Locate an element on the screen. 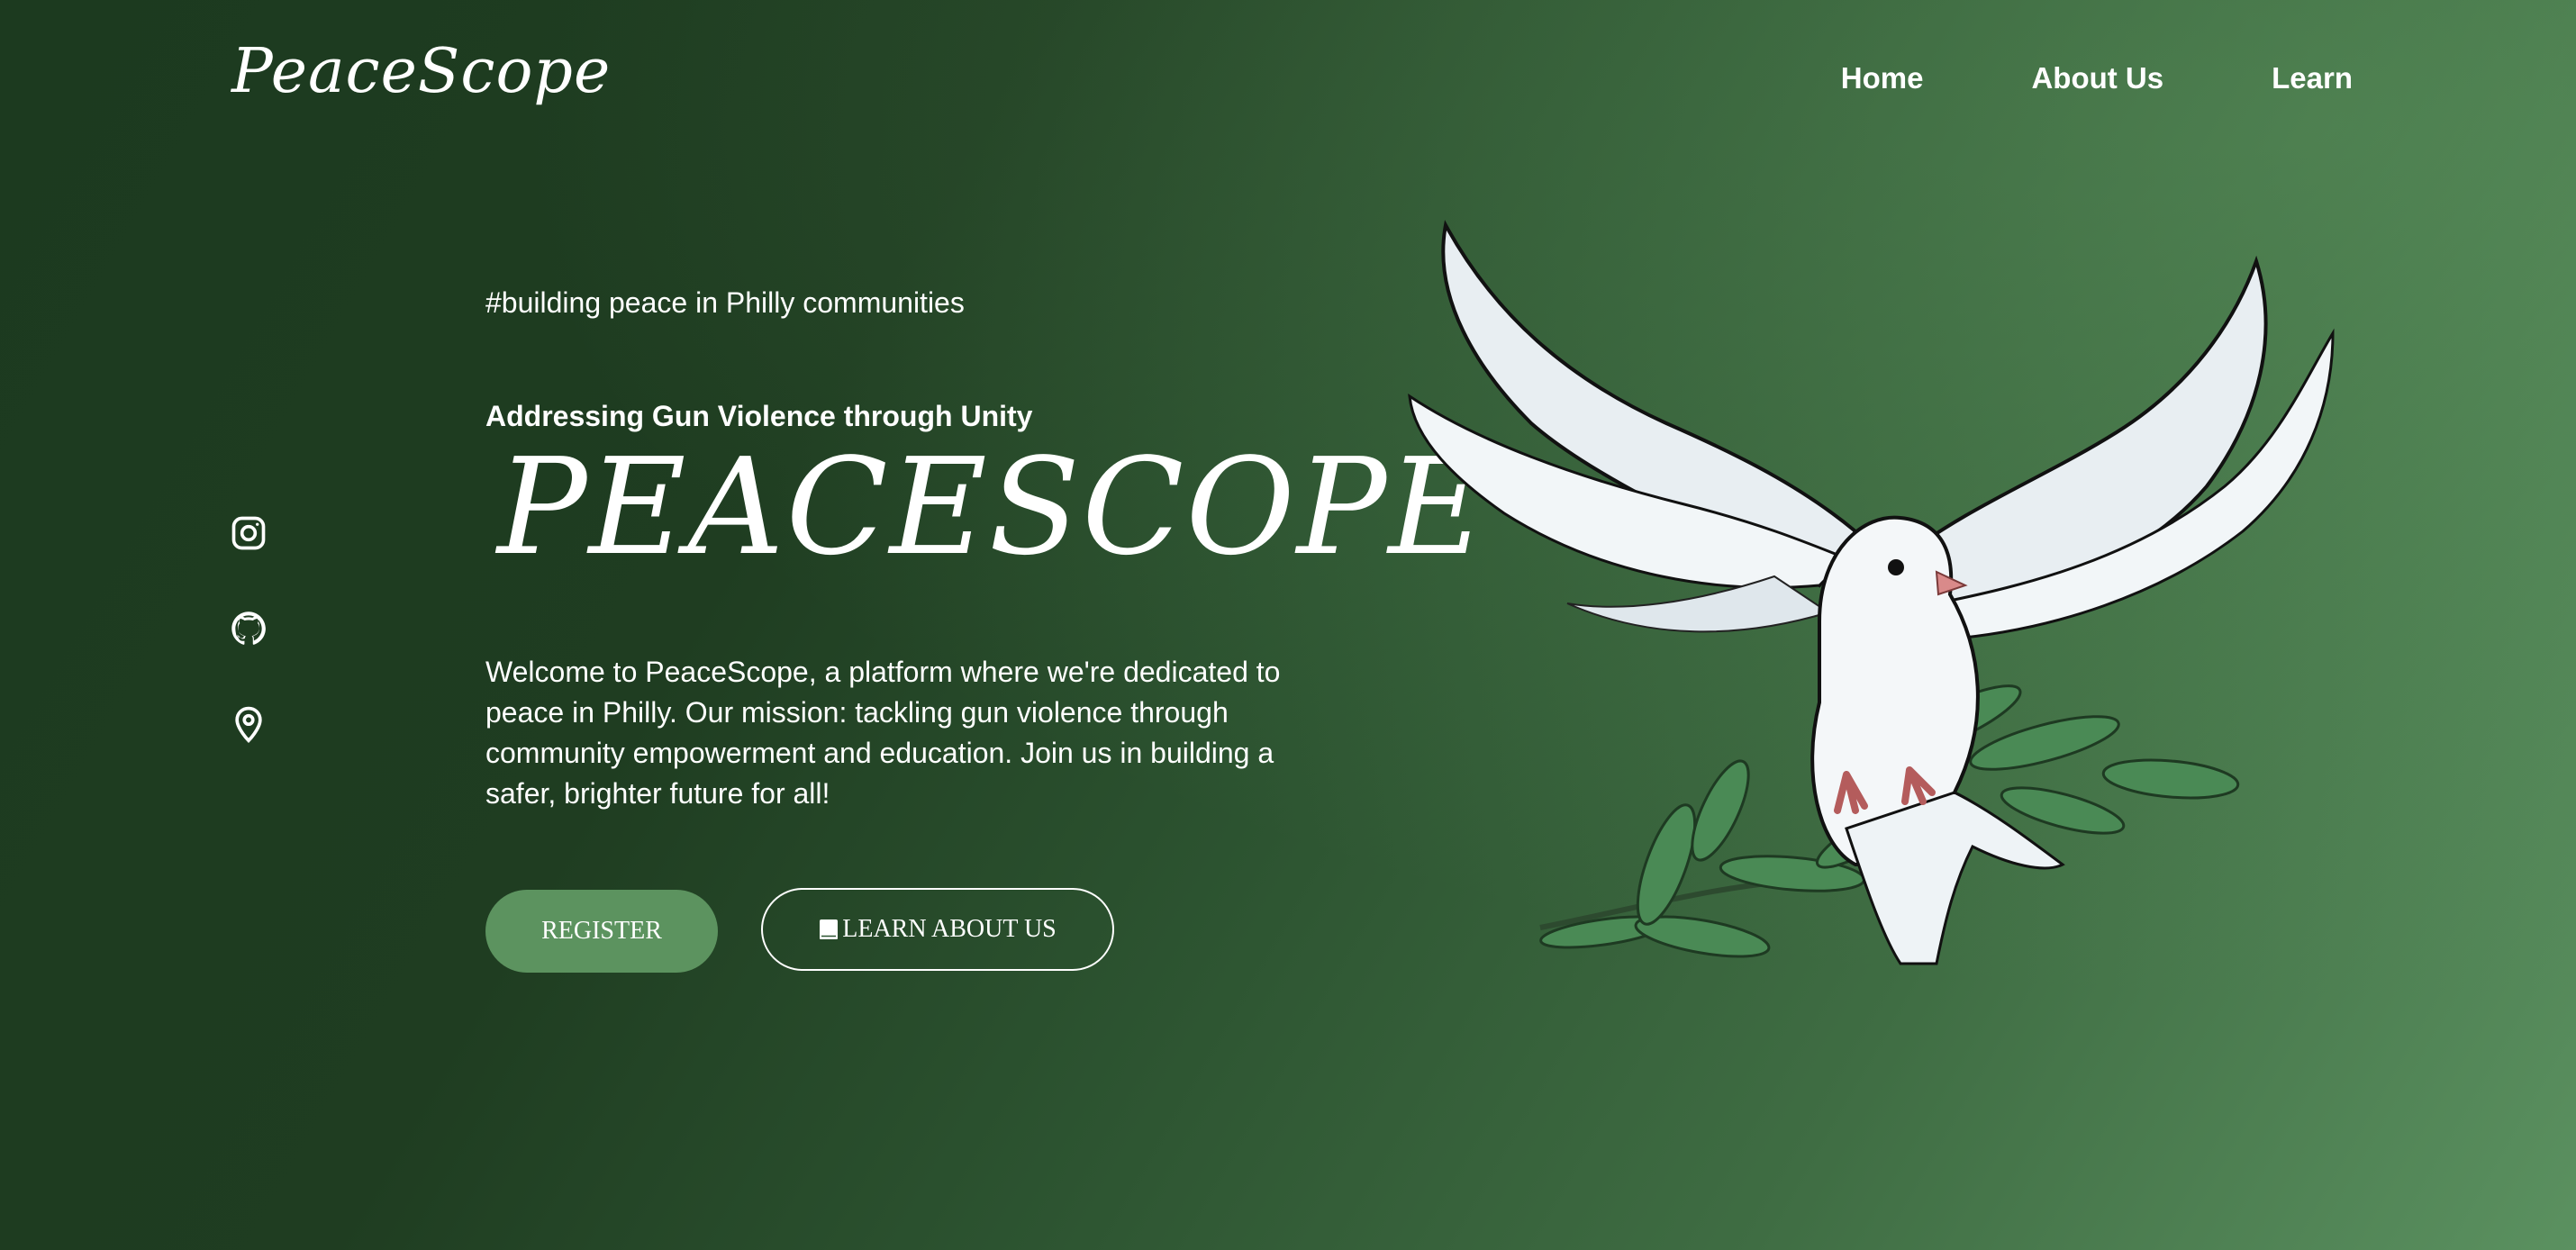 Image resolution: width=2576 pixels, height=1250 pixels. nav-learn: Learn is located at coordinates (2312, 78).